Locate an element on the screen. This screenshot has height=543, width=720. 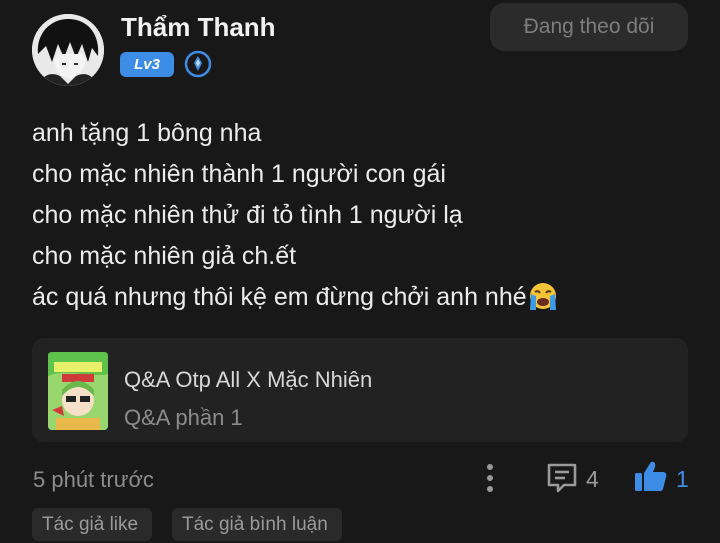
author-commented-tag: Tác giả bình luận is located at coordinates (257, 524).